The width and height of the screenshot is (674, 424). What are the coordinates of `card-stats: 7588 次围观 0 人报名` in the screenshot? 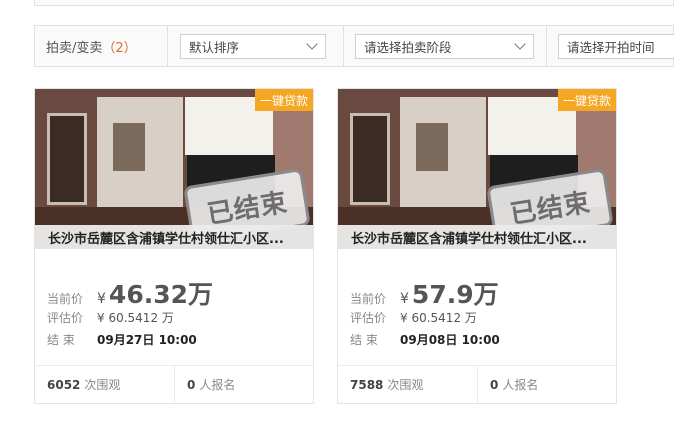 It's located at (477, 384).